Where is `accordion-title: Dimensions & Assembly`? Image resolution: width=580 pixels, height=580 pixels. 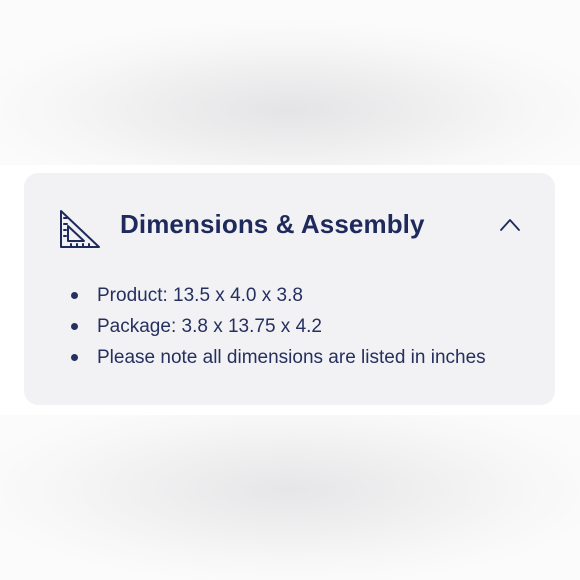
accordion-title: Dimensions & Assembly is located at coordinates (272, 224).